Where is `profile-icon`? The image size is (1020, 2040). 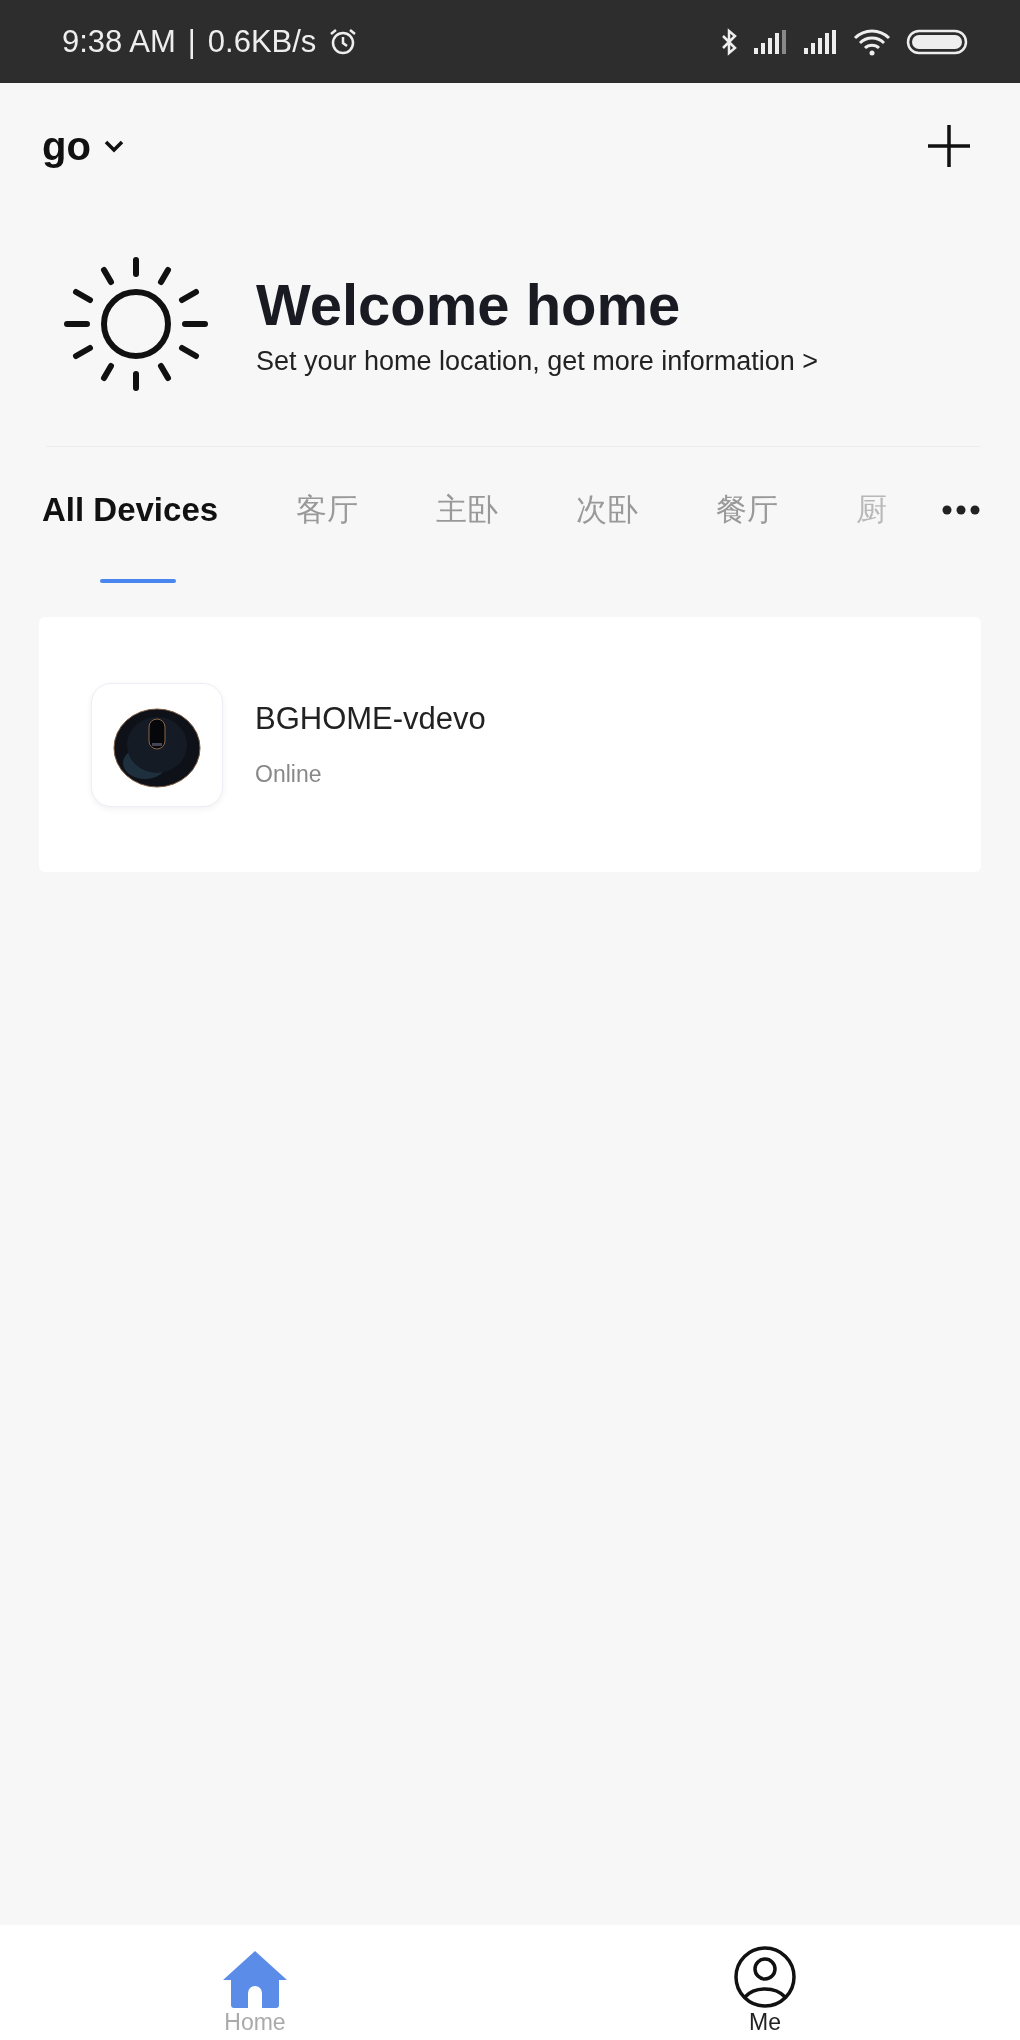
profile-icon is located at coordinates (765, 1977).